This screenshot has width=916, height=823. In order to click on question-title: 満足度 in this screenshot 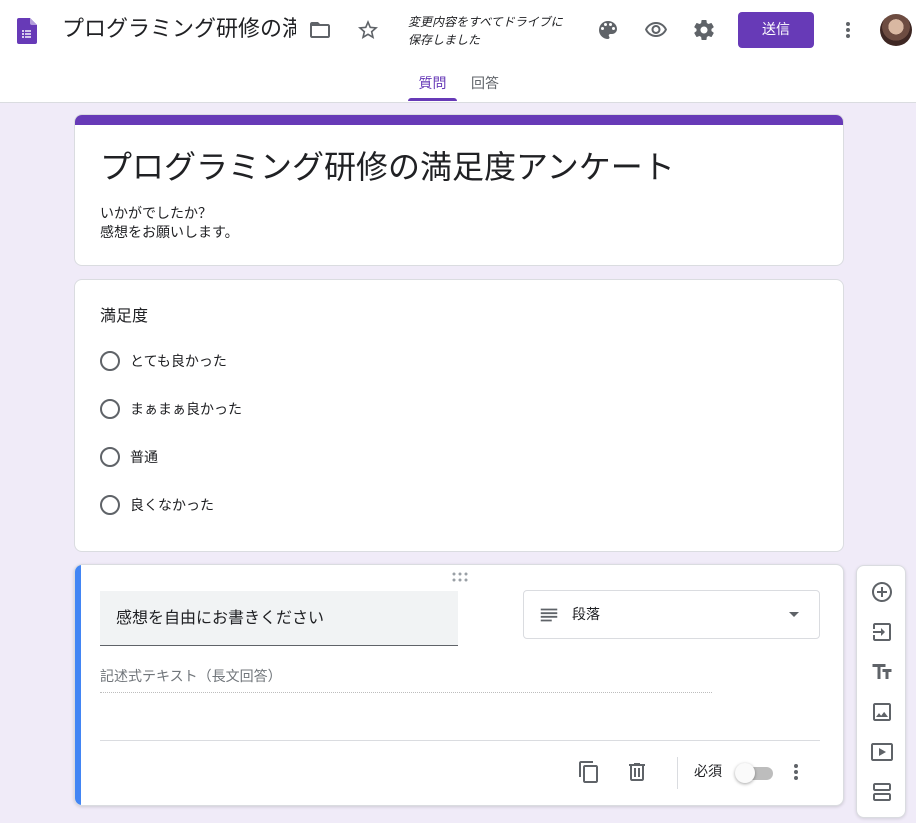, I will do `click(124, 315)`.